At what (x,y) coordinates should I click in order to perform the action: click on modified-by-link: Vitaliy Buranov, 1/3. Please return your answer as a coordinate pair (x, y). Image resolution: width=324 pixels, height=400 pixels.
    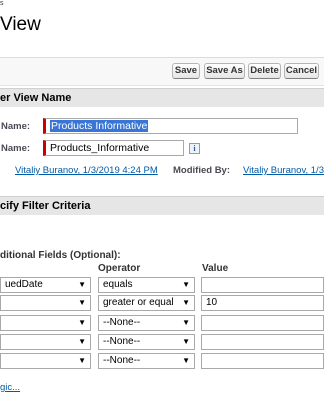
    Looking at the image, I should click on (283, 170).